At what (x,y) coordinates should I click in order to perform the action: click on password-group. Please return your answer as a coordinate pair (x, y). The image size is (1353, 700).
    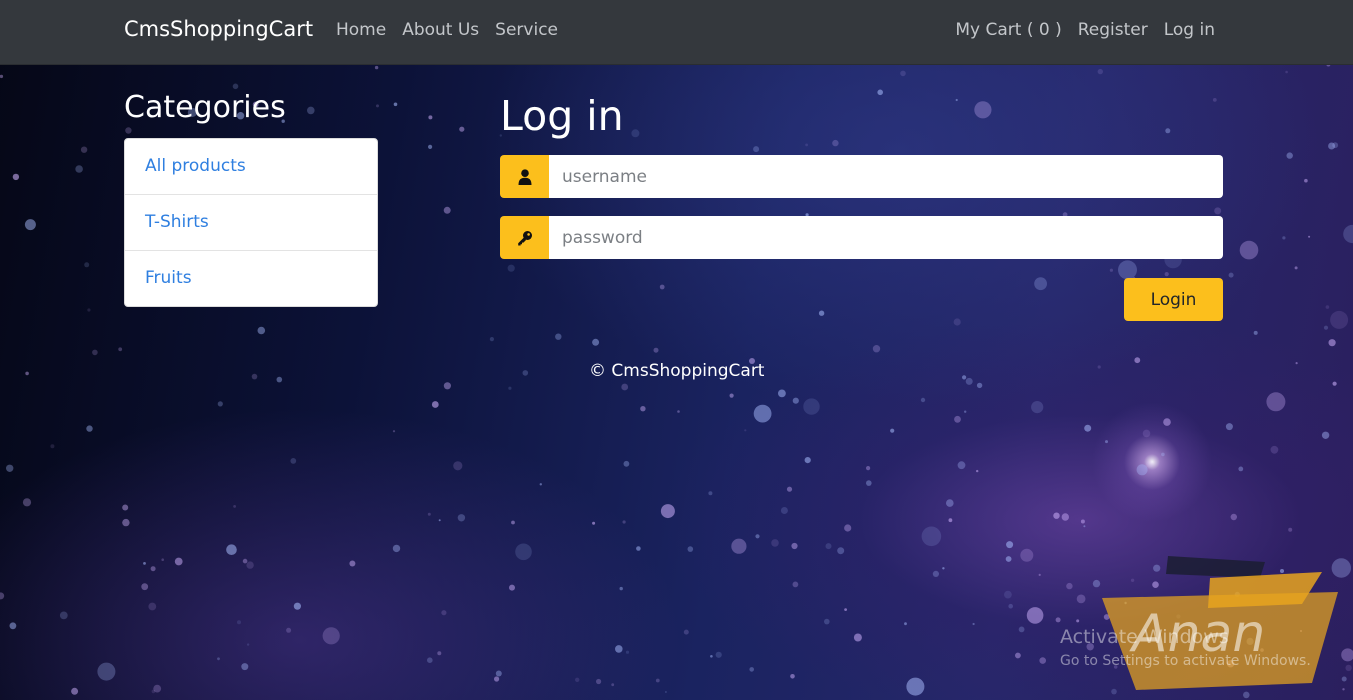
    Looking at the image, I should click on (861, 237).